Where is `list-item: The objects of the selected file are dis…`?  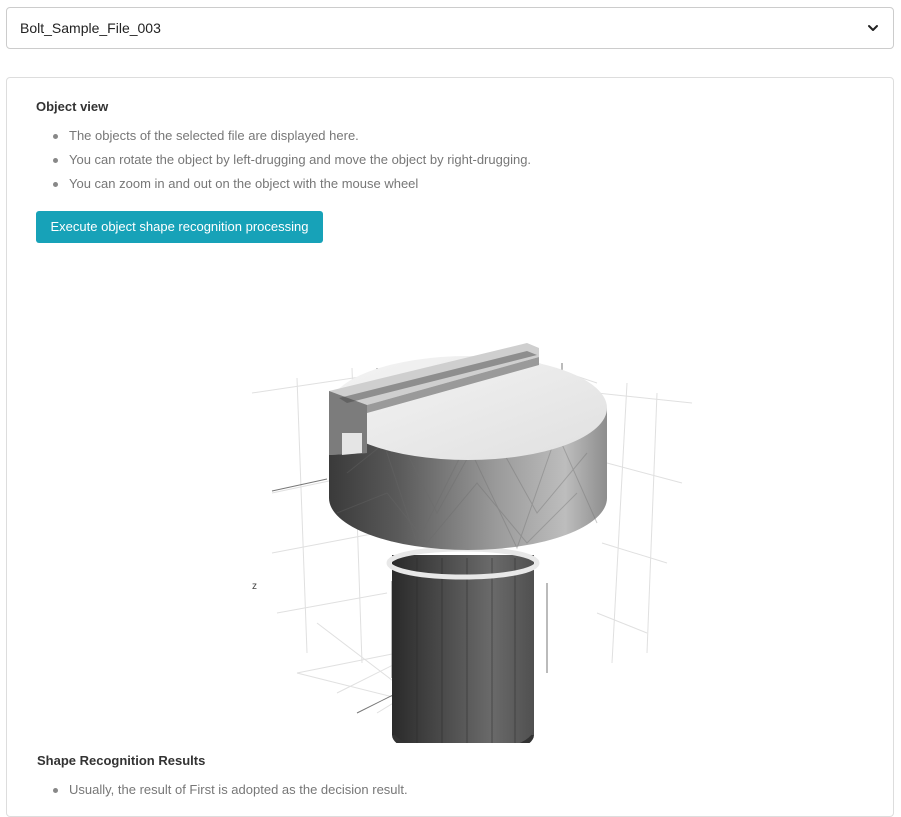 list-item: The objects of the selected file are dis… is located at coordinates (446, 136).